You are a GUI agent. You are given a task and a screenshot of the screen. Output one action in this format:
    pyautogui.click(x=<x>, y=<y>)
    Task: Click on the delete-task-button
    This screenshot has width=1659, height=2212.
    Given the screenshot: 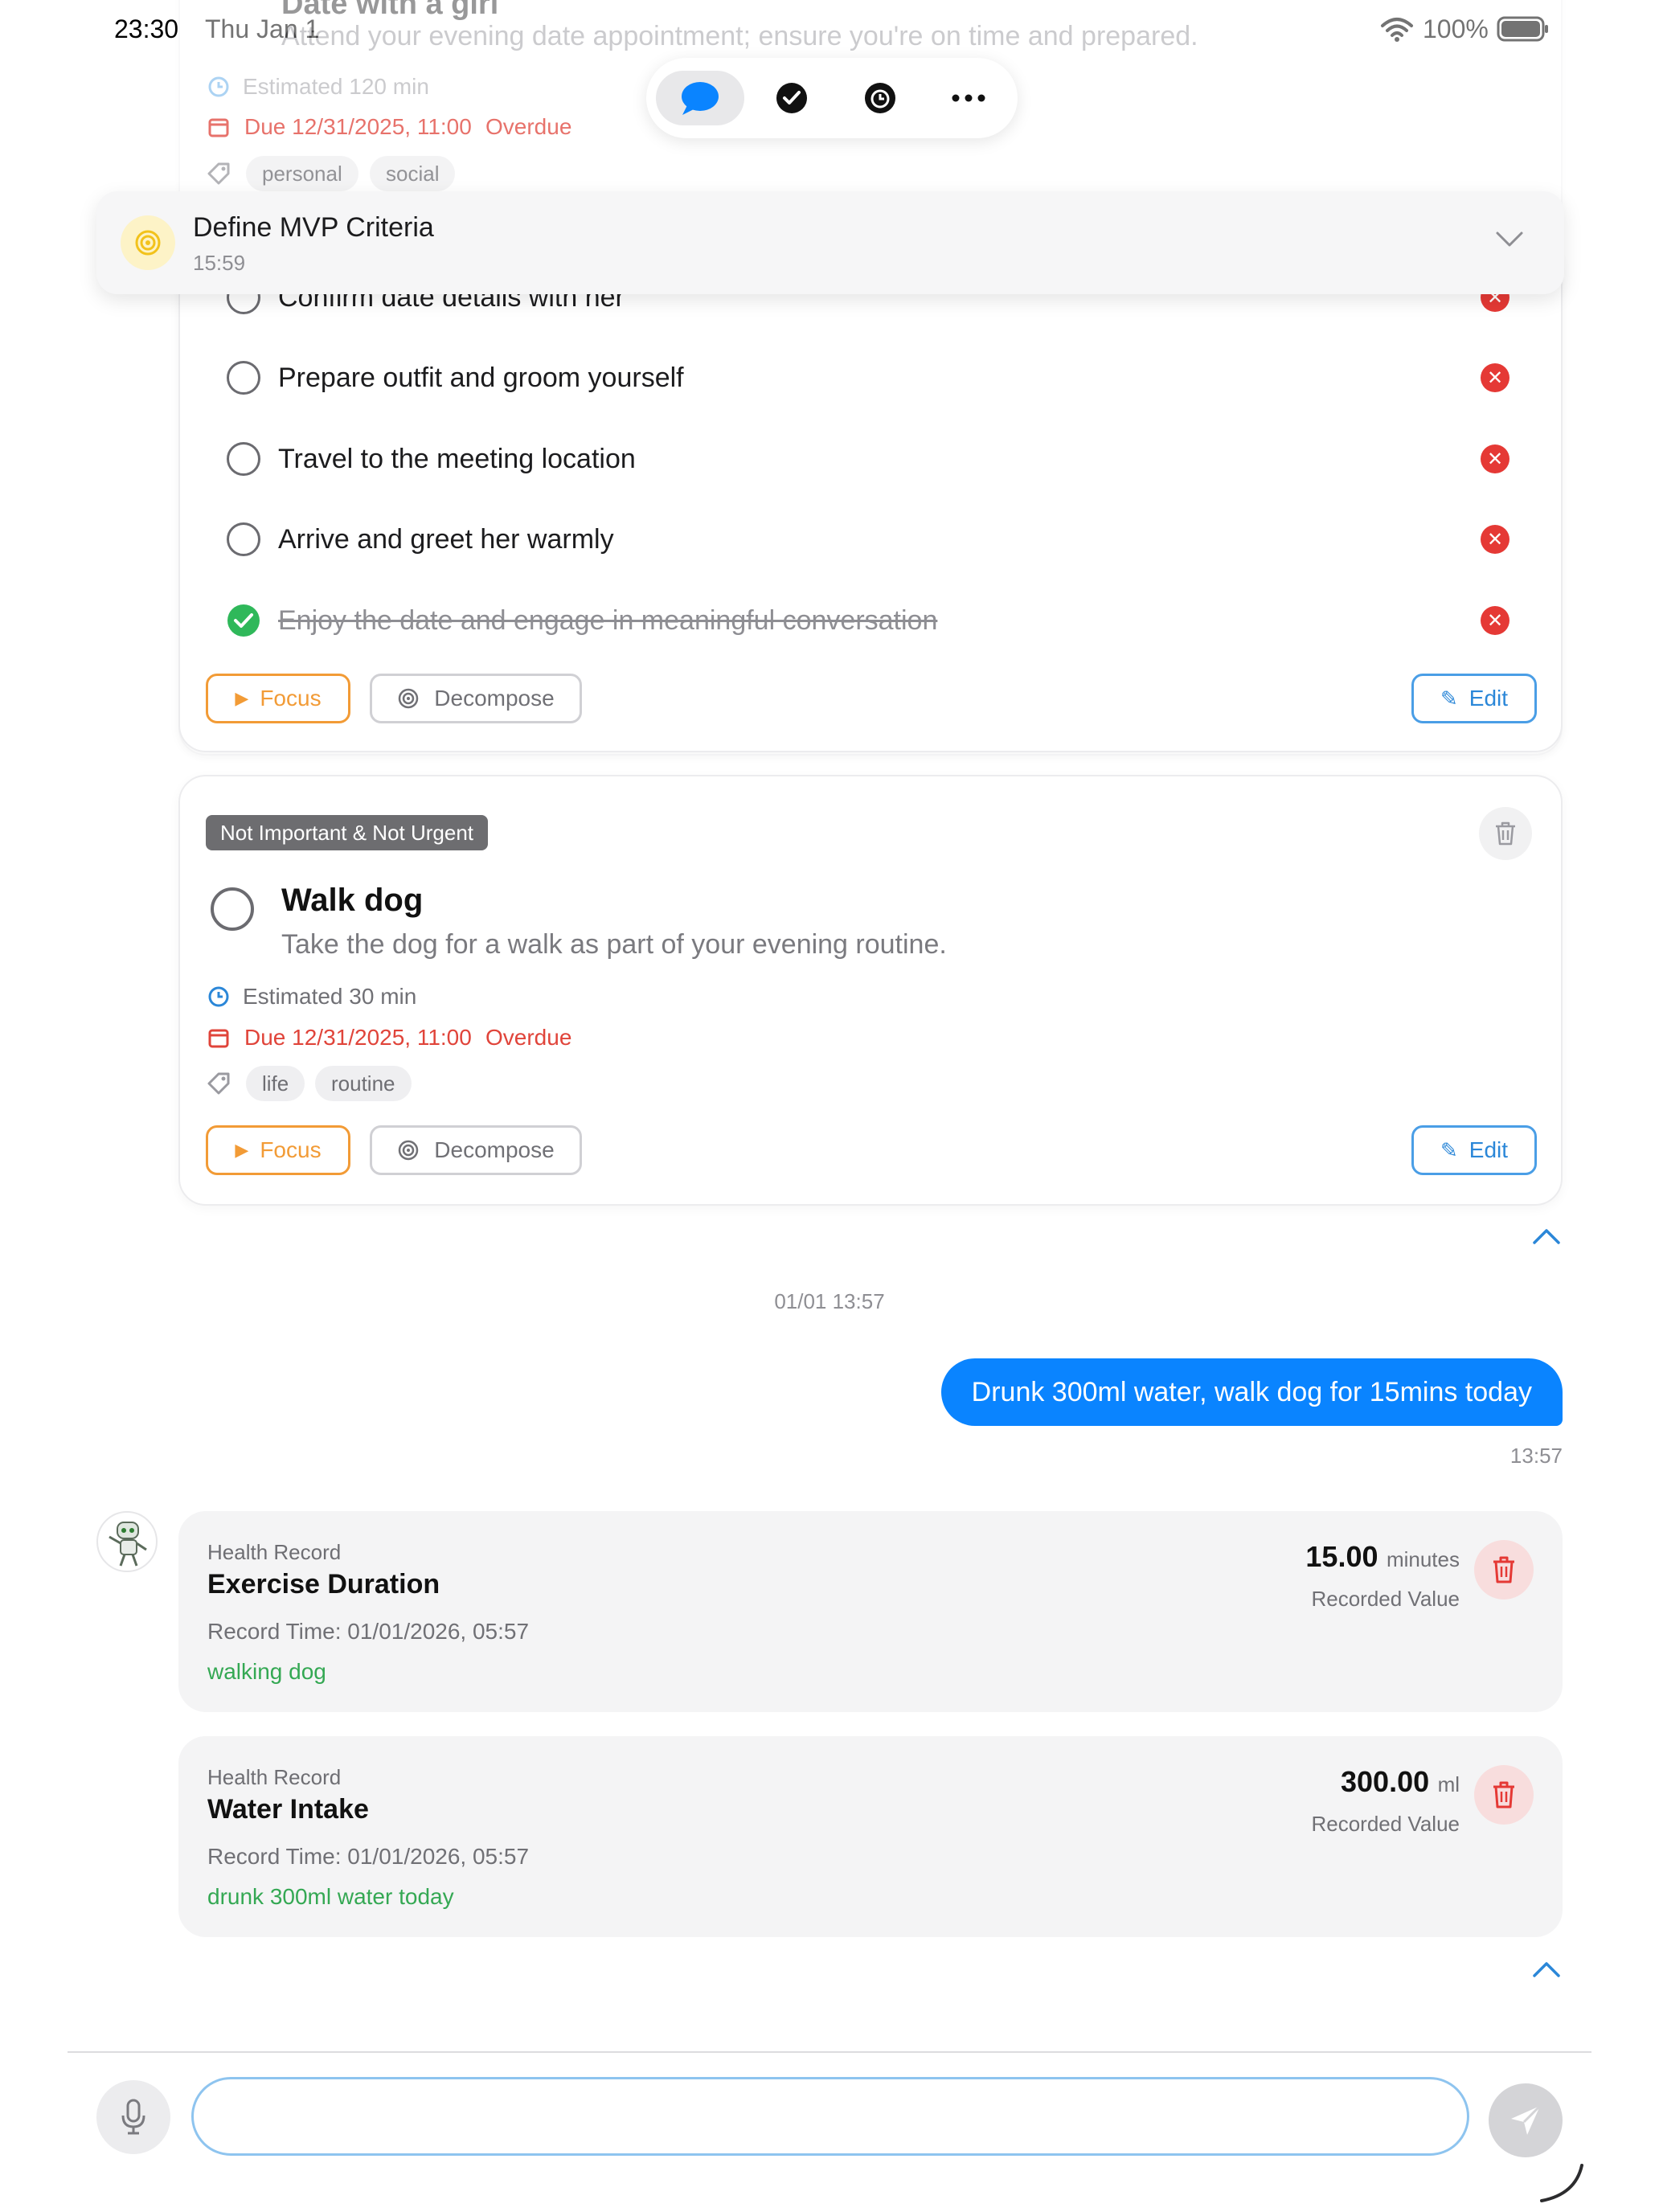 What is the action you would take?
    pyautogui.click(x=1505, y=833)
    